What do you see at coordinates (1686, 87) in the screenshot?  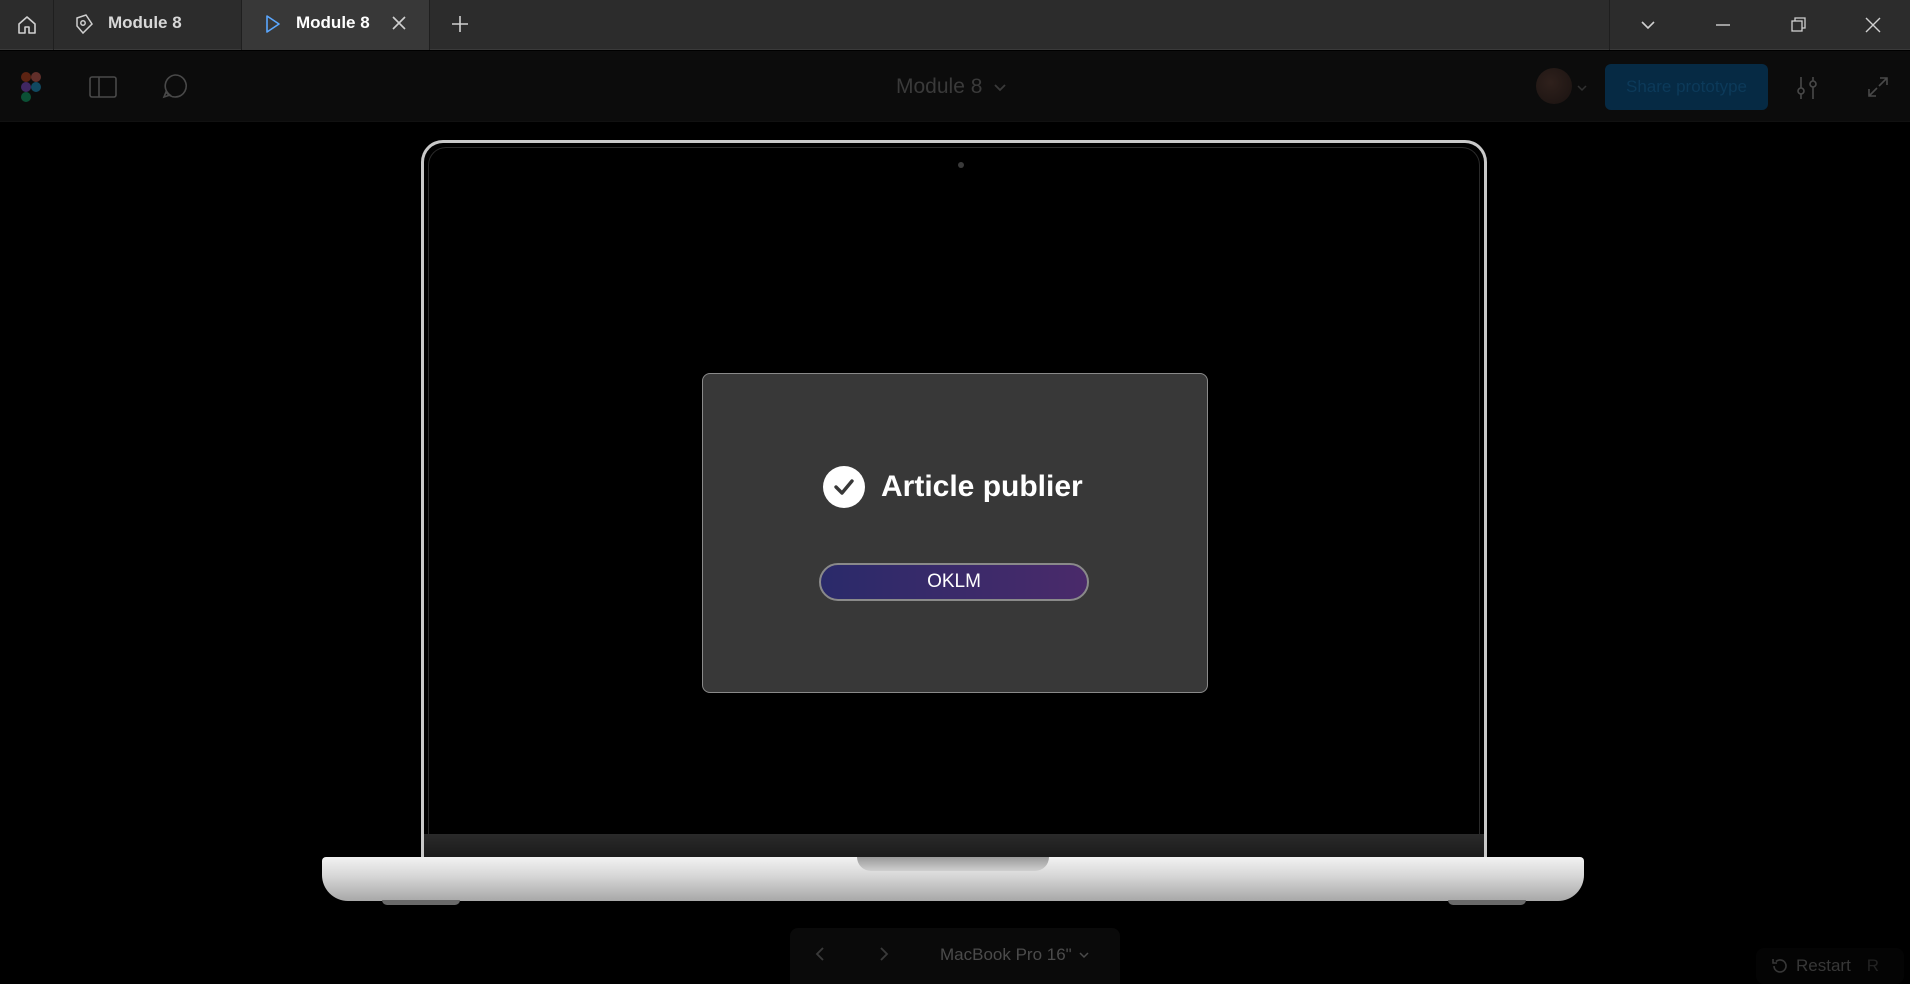 I see `share-prototype-button: Share prototype` at bounding box center [1686, 87].